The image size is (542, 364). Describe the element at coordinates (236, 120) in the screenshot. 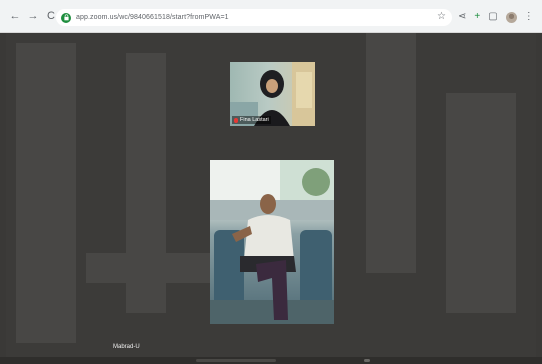

I see `mic-muted-icon` at that location.